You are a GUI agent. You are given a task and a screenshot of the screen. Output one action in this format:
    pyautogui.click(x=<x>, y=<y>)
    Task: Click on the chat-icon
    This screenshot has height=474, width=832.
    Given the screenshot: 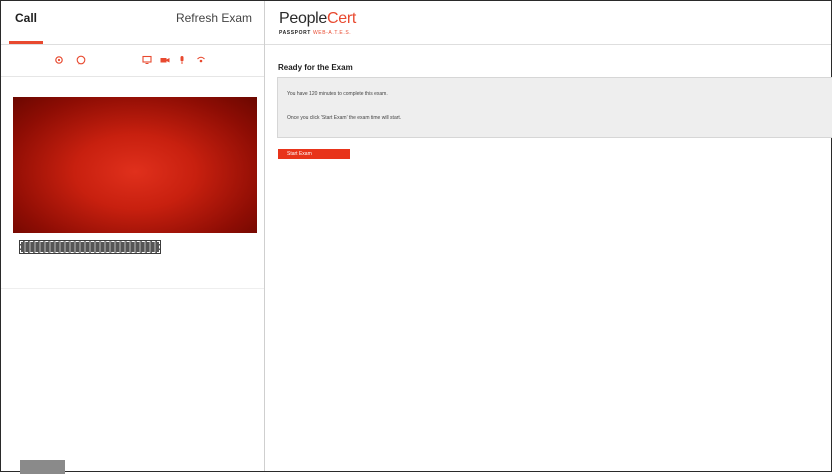 What is the action you would take?
    pyautogui.click(x=81, y=60)
    